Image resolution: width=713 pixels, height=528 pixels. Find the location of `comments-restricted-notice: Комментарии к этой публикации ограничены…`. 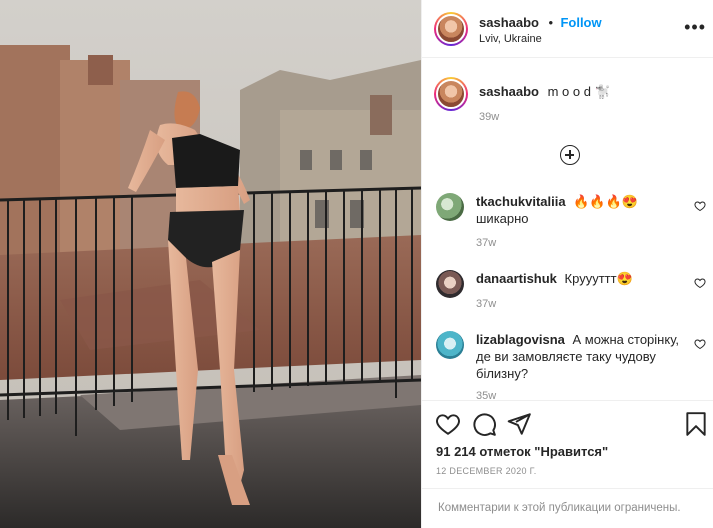

comments-restricted-notice: Комментарии к этой публикации ограничены… is located at coordinates (567, 508).